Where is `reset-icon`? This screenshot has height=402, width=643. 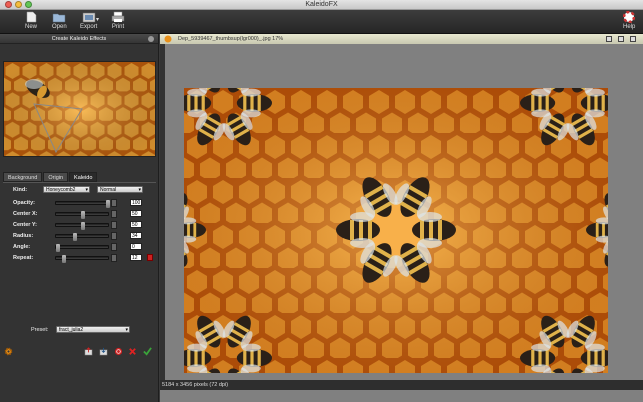
reset-icon is located at coordinates (118, 351).